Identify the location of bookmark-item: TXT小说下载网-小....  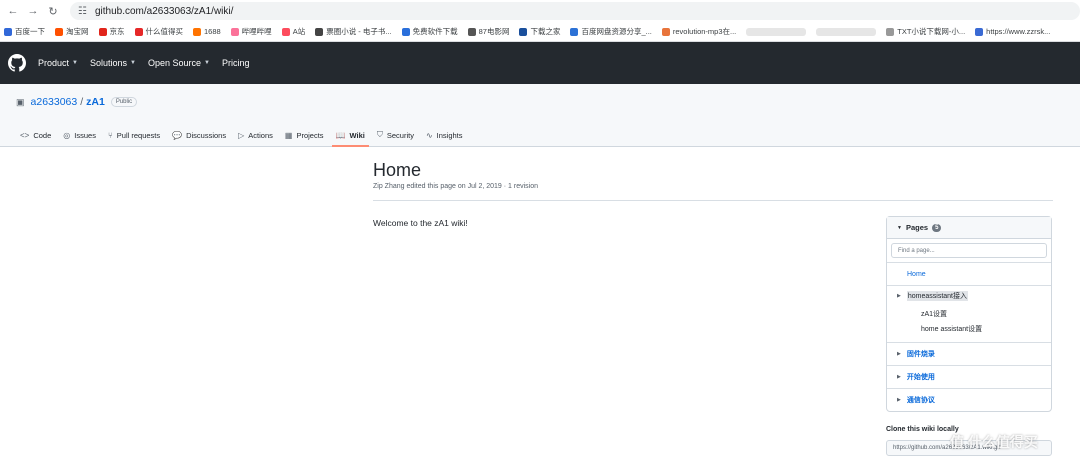
(925, 31).